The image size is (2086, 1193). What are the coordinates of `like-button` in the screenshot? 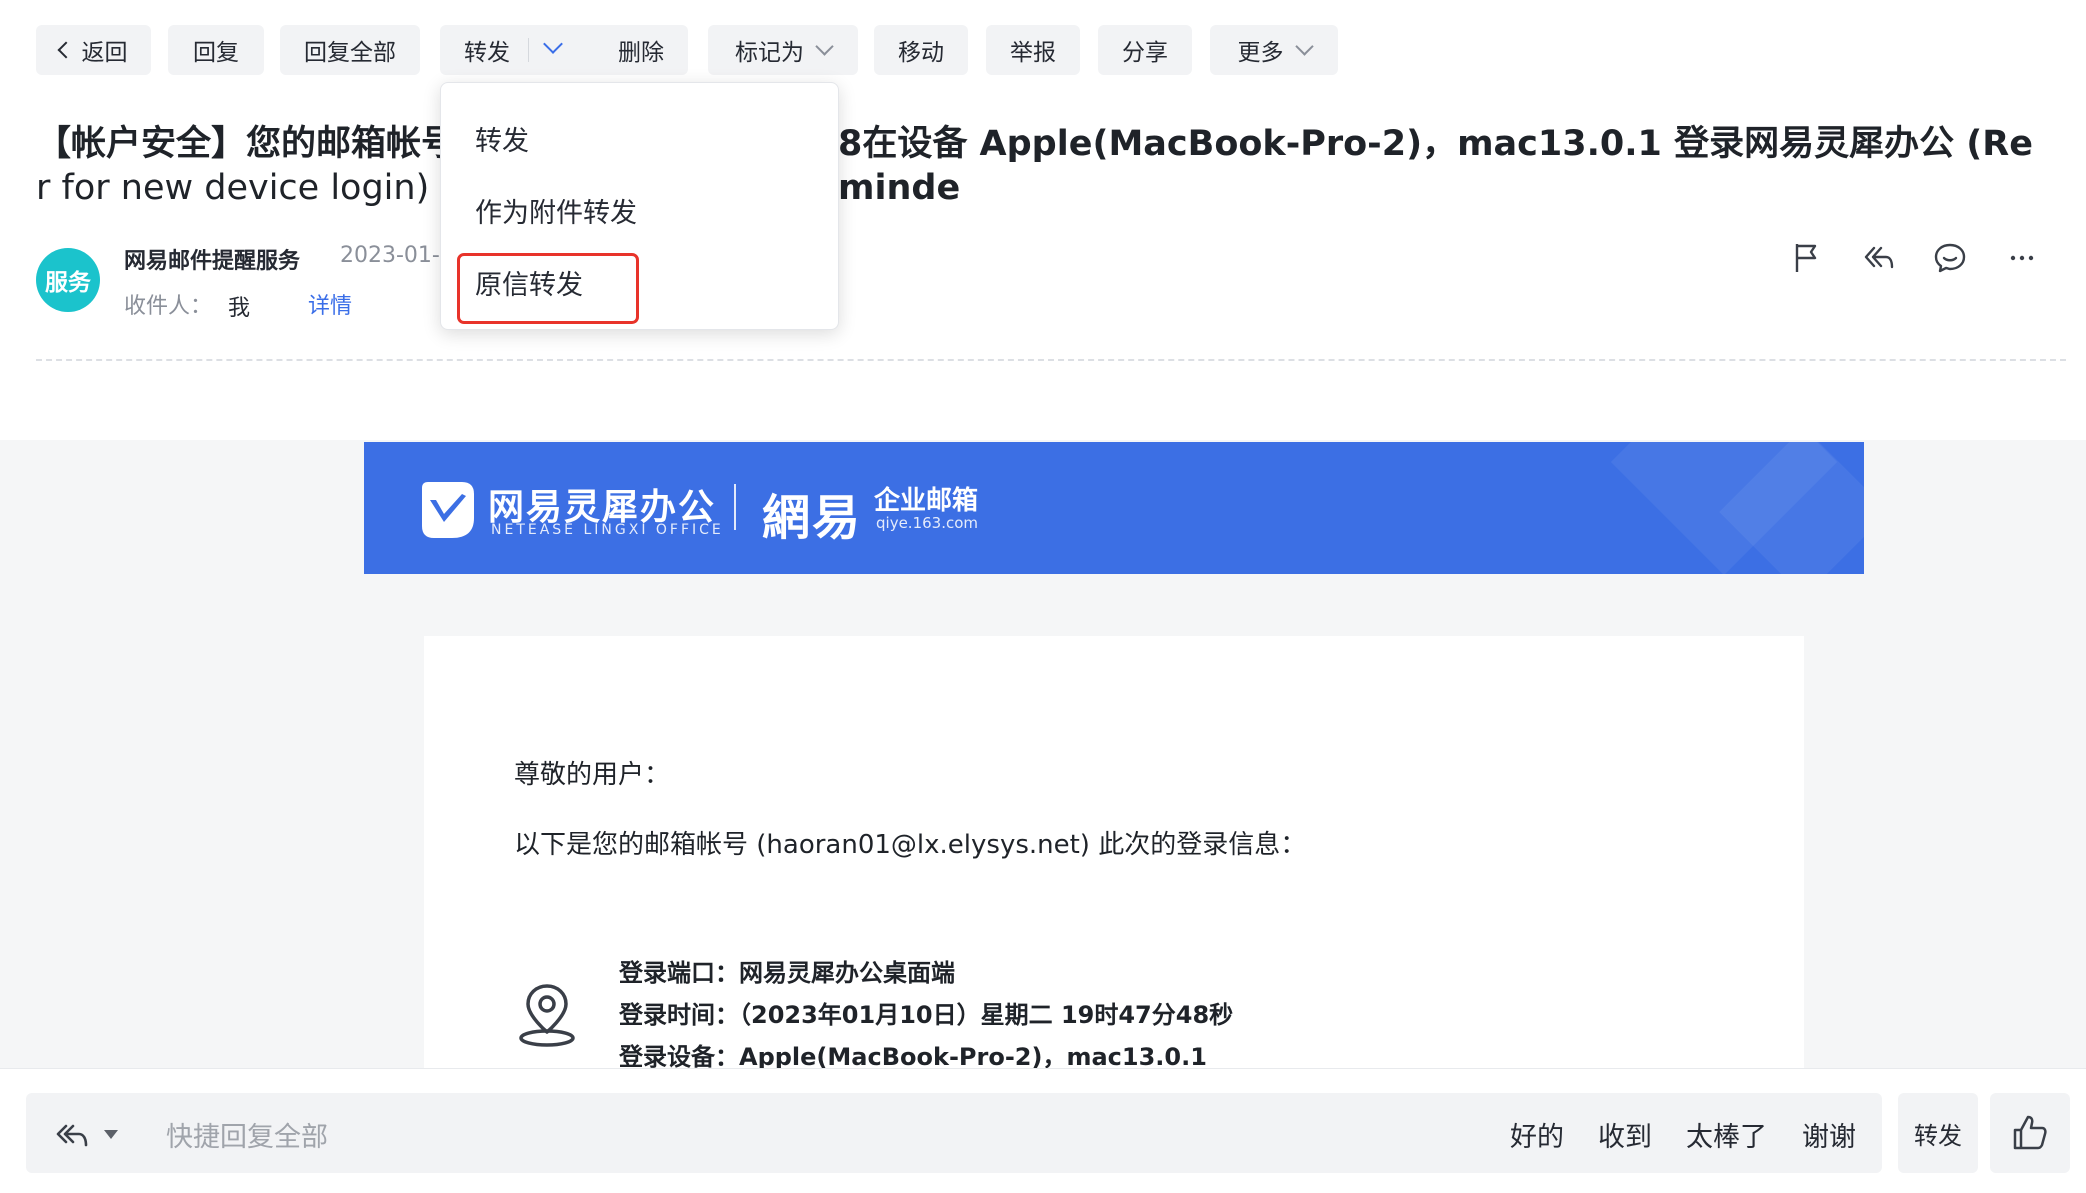 It's located at (2030, 1133).